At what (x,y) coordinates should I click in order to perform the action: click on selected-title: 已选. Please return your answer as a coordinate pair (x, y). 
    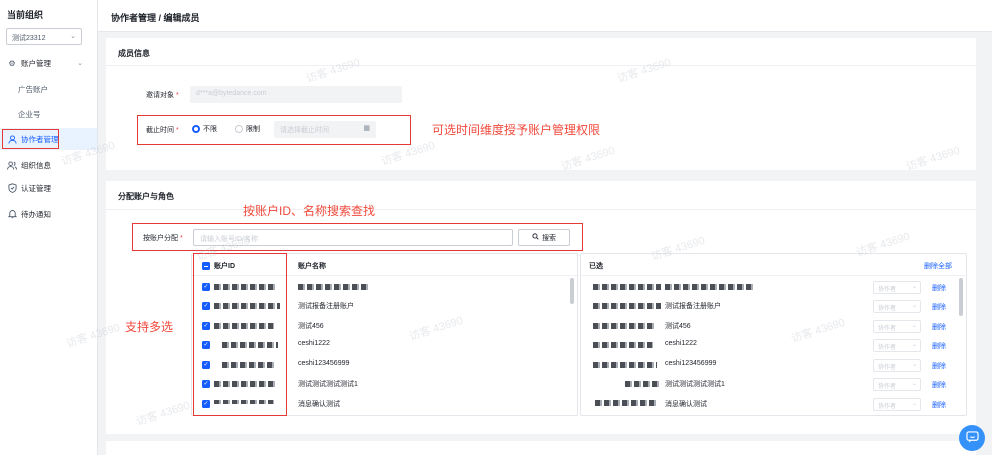
    Looking at the image, I should click on (596, 266).